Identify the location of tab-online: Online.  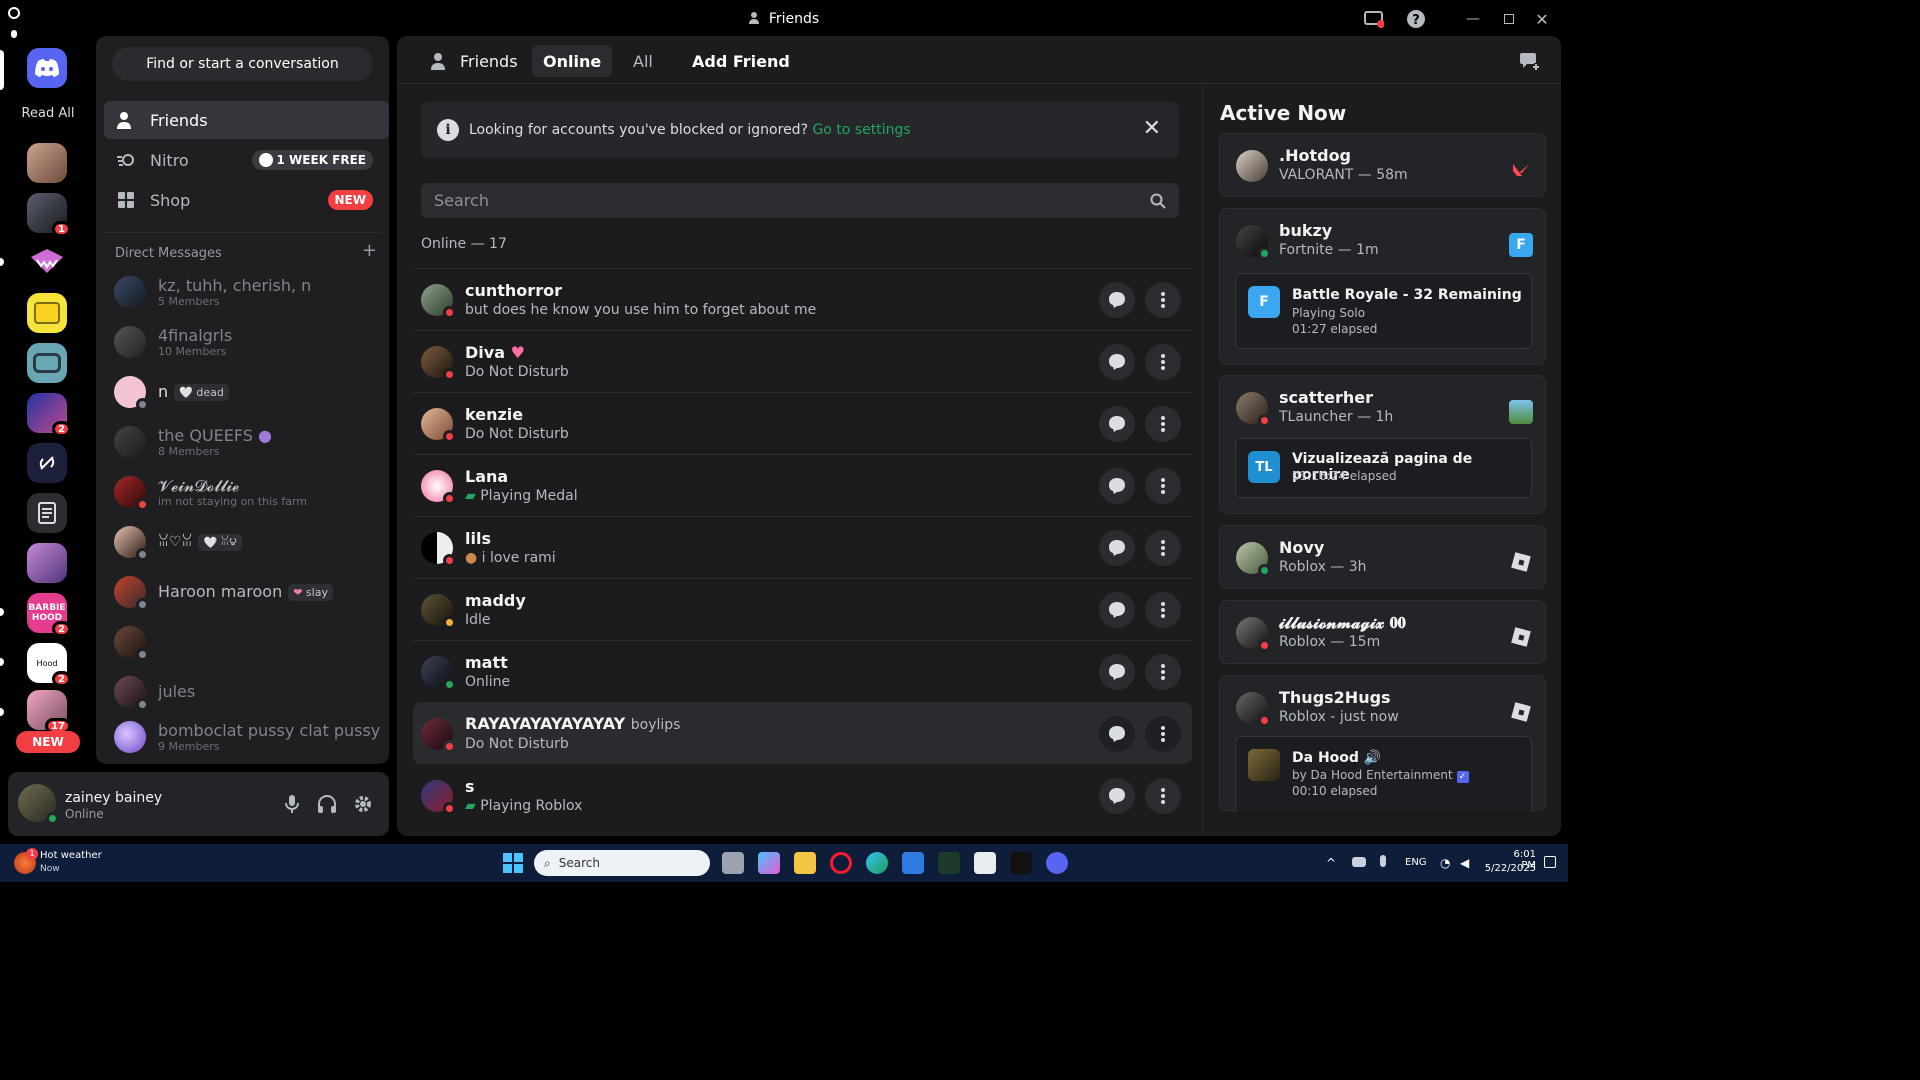
(572, 61).